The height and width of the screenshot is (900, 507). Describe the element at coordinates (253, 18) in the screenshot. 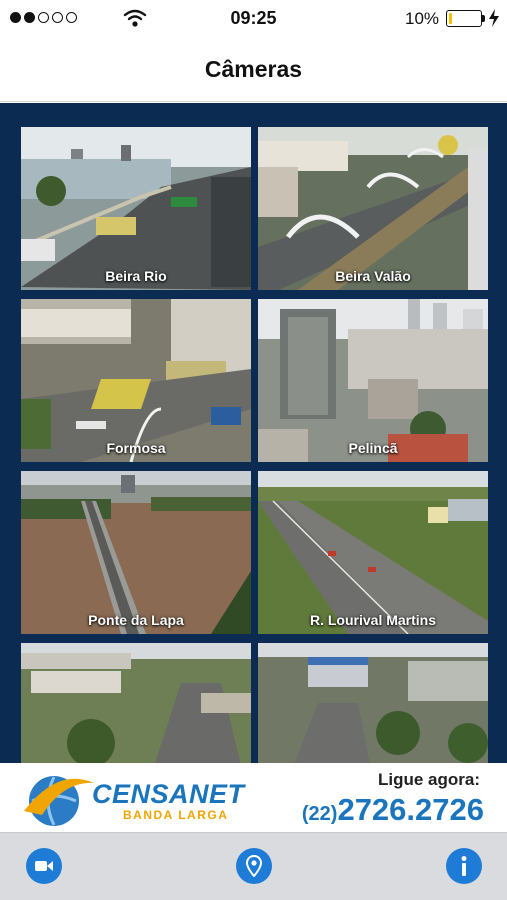

I see `status-bar: 09:25 10%` at that location.